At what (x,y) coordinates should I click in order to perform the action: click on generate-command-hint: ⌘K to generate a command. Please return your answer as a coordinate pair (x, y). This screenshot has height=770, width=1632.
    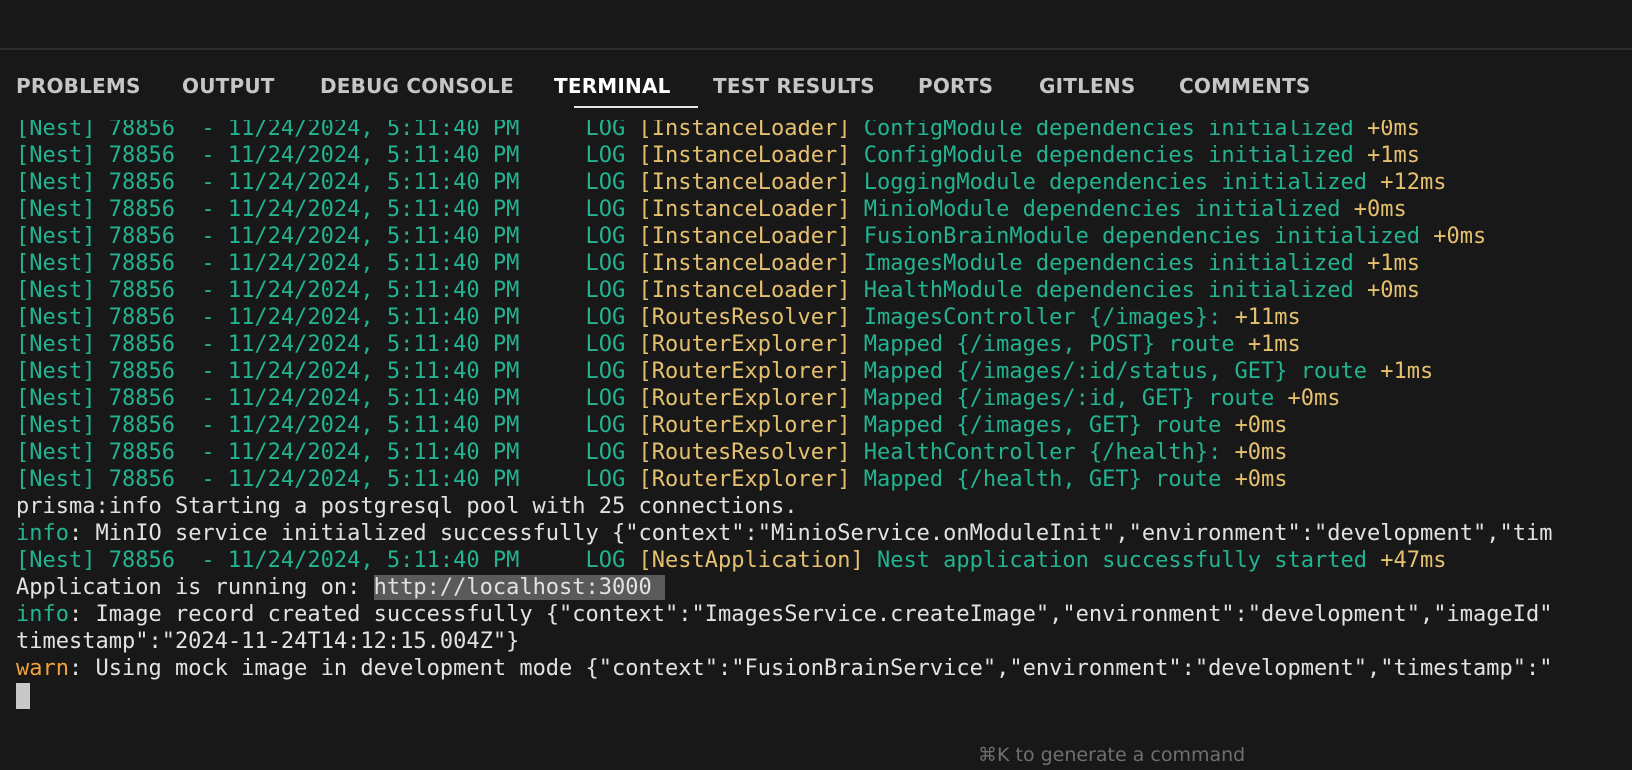
    Looking at the image, I should click on (1111, 755).